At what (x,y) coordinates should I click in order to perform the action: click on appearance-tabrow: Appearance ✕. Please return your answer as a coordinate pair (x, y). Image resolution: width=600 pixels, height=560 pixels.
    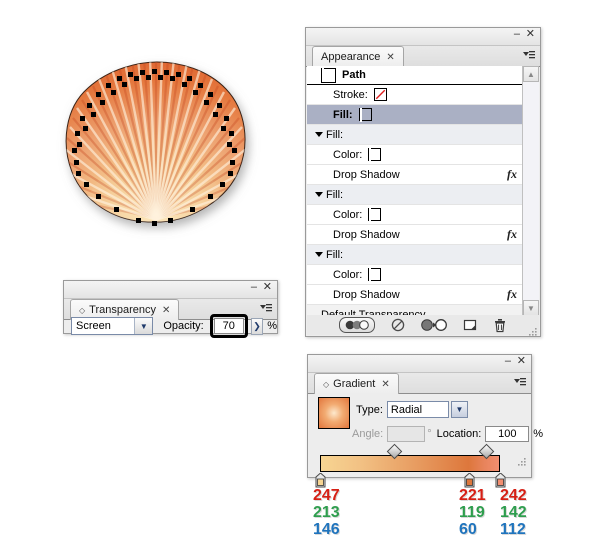
    Looking at the image, I should click on (423, 56).